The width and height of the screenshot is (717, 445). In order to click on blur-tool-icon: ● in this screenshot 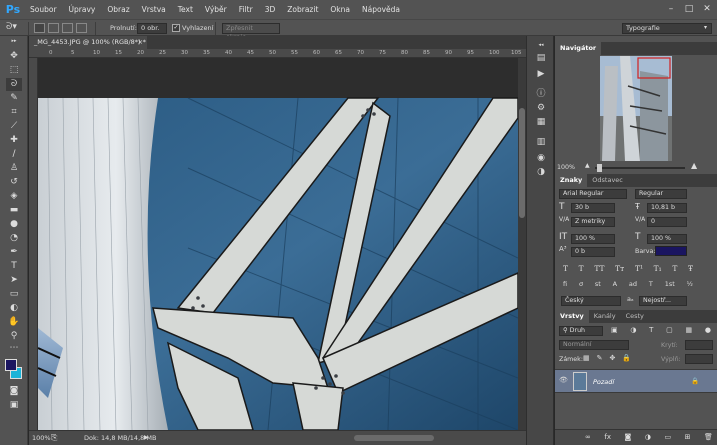, I will do `click(14, 224)`.